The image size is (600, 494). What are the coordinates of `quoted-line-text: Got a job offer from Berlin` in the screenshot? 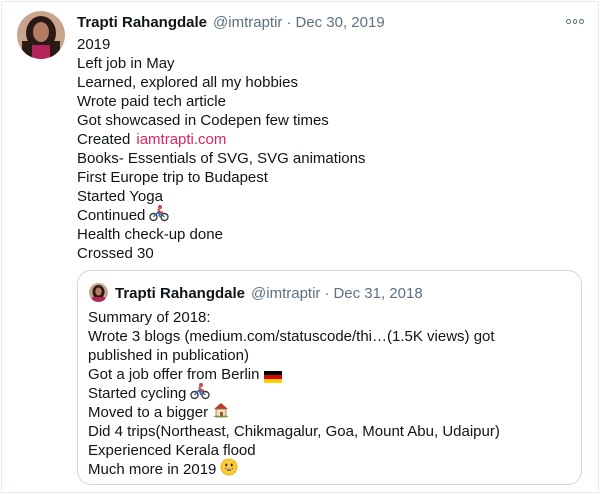 It's located at (174, 374).